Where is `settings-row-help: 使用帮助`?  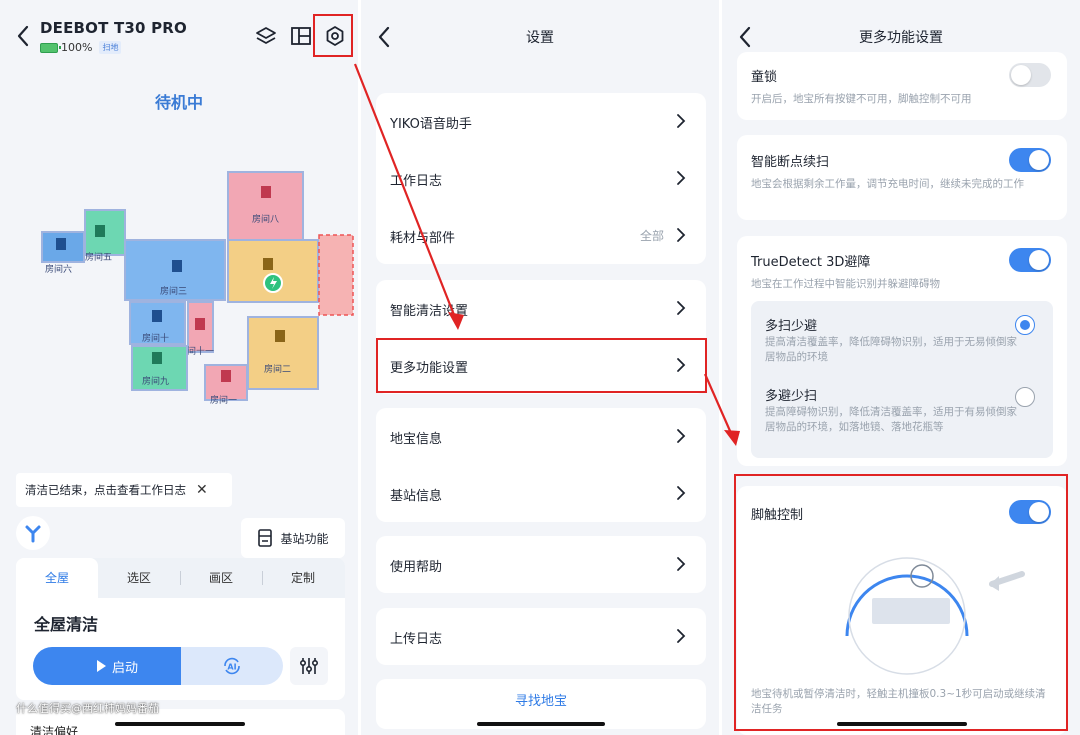 settings-row-help: 使用帮助 is located at coordinates (541, 564).